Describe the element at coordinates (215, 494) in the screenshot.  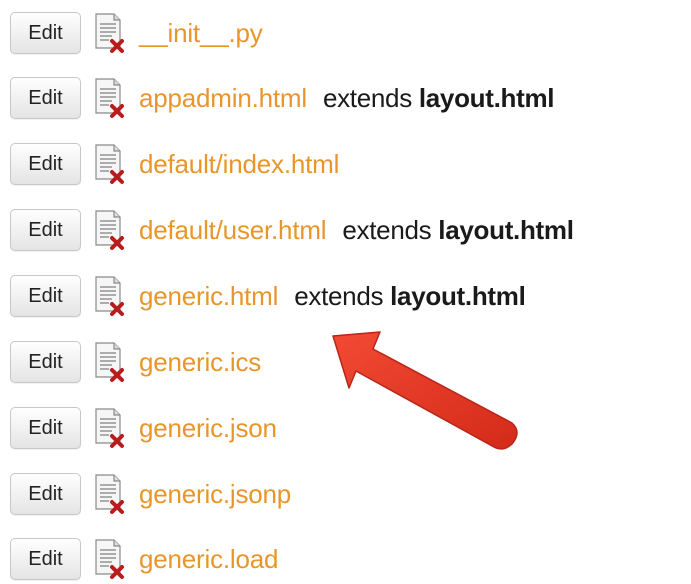
I see `file-link: generic.jsonp` at that location.